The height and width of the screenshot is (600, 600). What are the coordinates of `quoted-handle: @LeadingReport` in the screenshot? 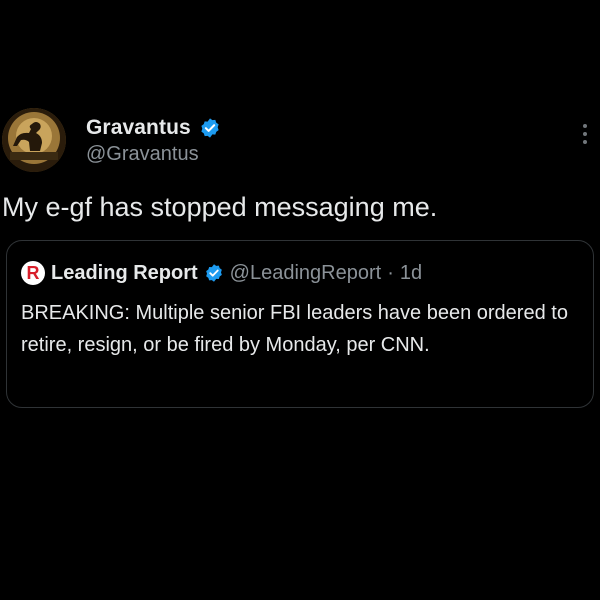 It's located at (305, 272).